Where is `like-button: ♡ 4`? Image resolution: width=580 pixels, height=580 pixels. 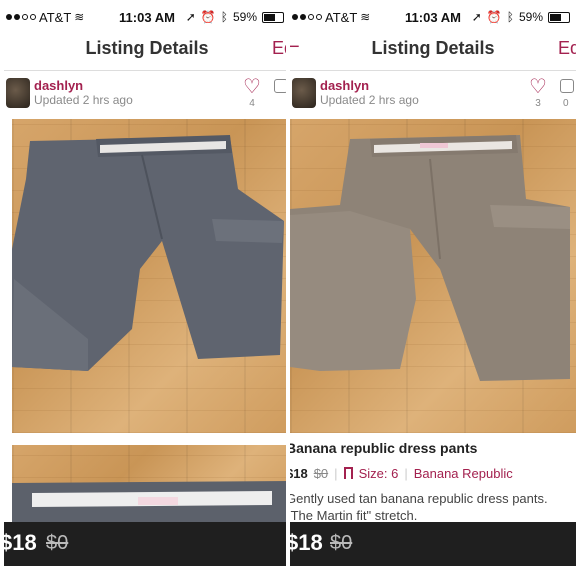 like-button: ♡ 4 is located at coordinates (252, 92).